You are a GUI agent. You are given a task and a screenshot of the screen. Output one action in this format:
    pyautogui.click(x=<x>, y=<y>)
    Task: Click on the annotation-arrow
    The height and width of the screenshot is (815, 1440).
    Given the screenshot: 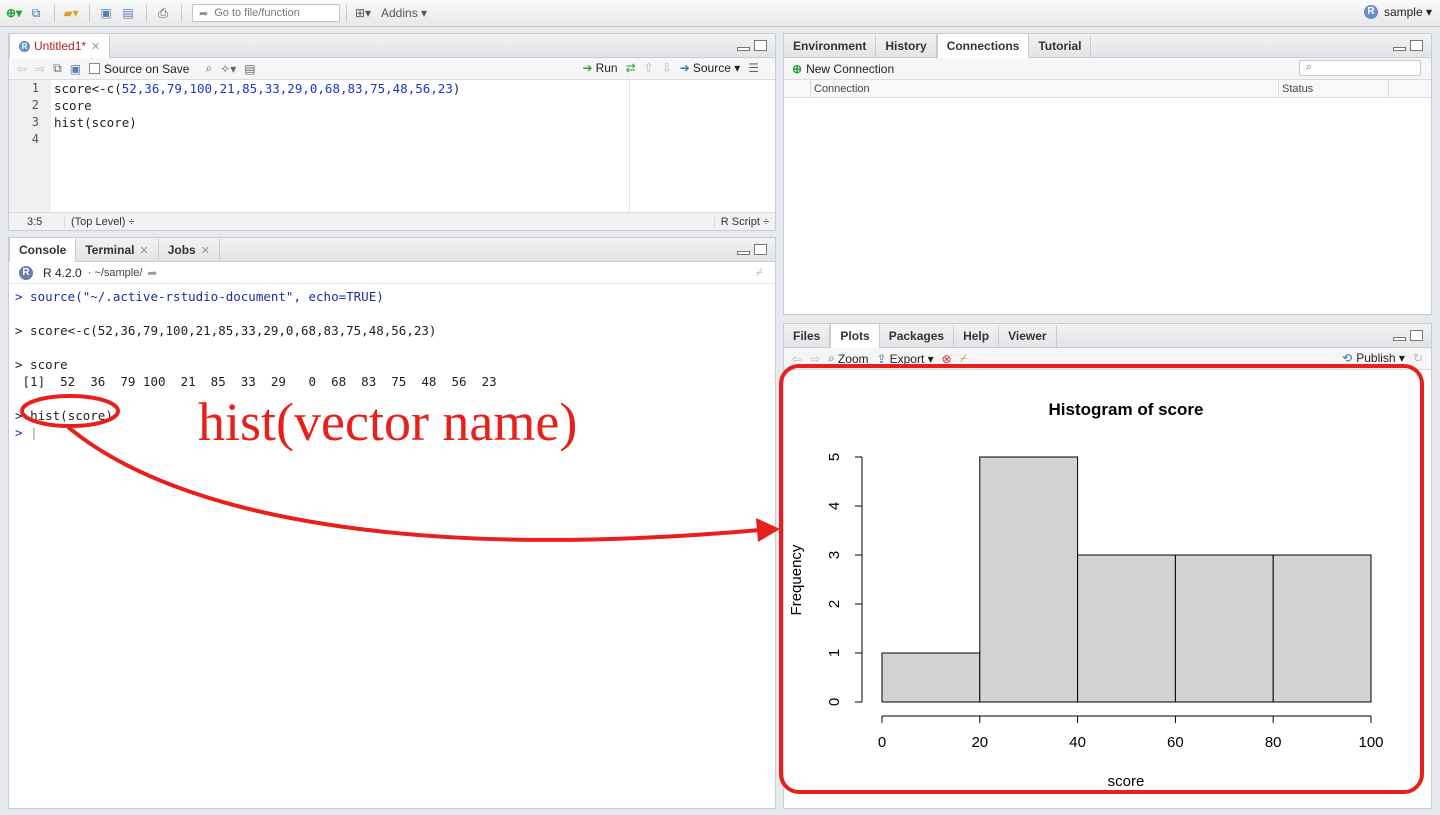 What is the action you would take?
    pyautogui.click(x=413, y=483)
    